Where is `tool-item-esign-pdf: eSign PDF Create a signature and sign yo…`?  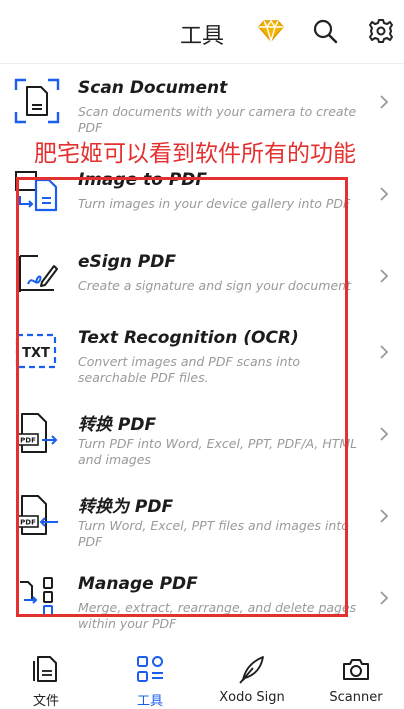 tool-item-esign-pdf: eSign PDF Create a signature and sign yo… is located at coordinates (202, 283).